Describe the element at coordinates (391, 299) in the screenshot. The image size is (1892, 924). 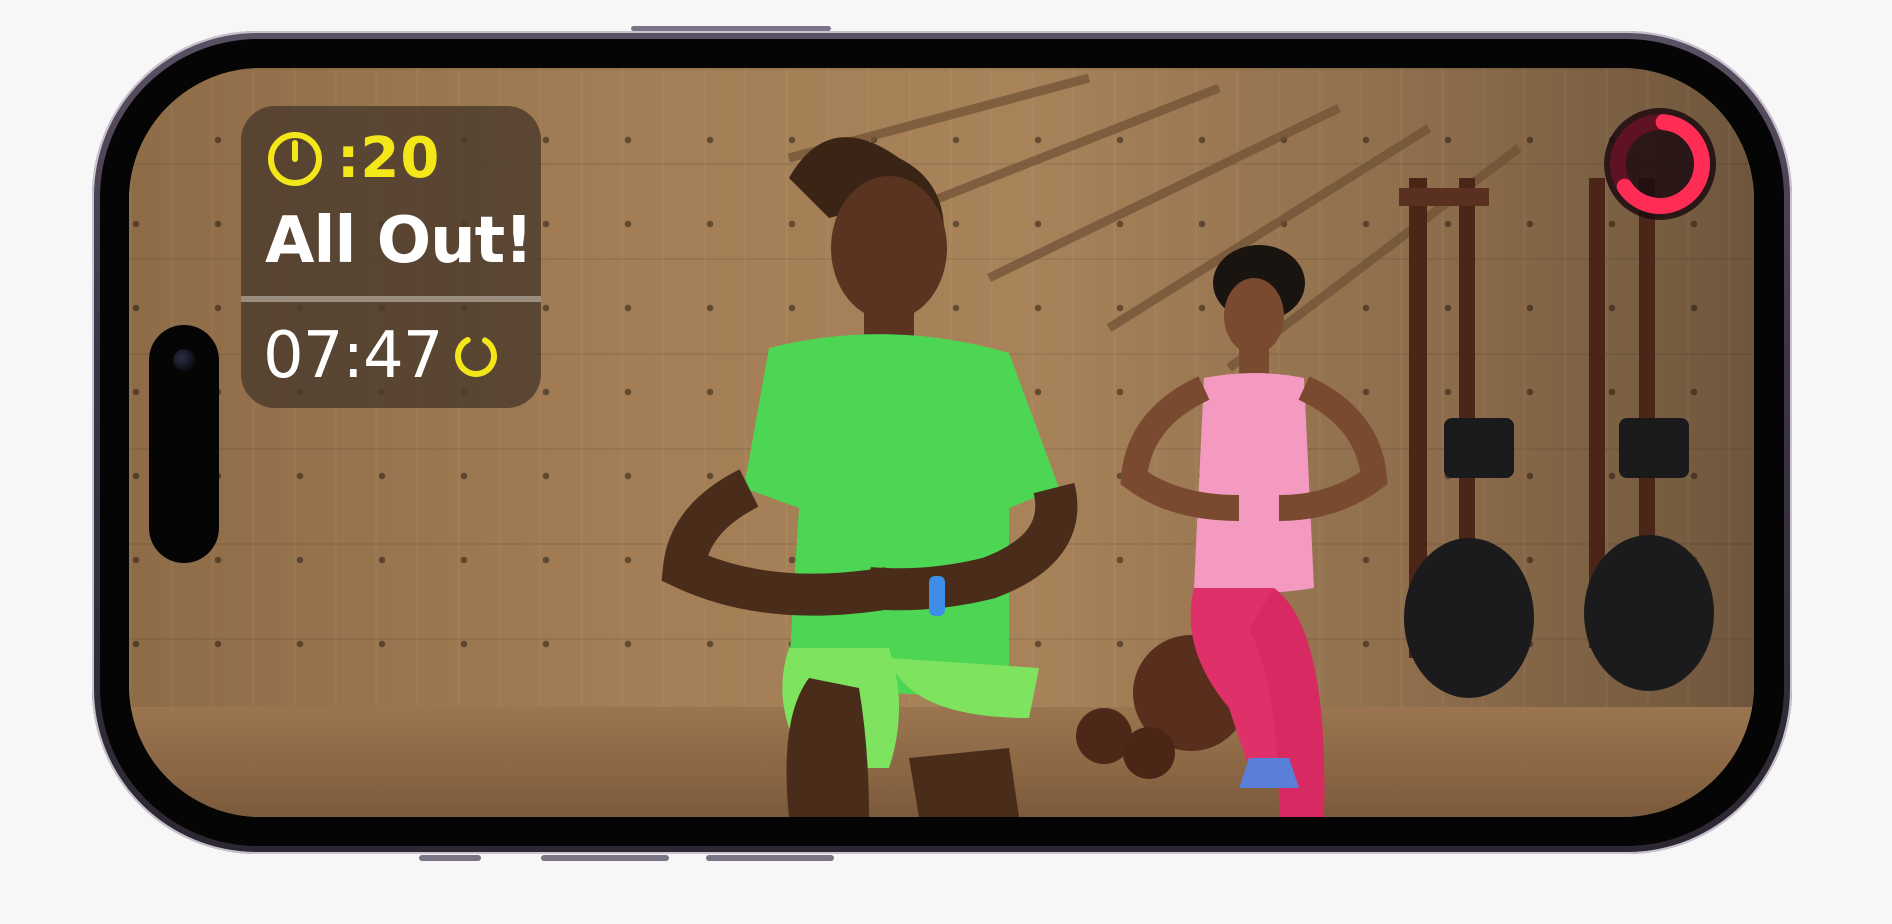
I see `card-divider` at that location.